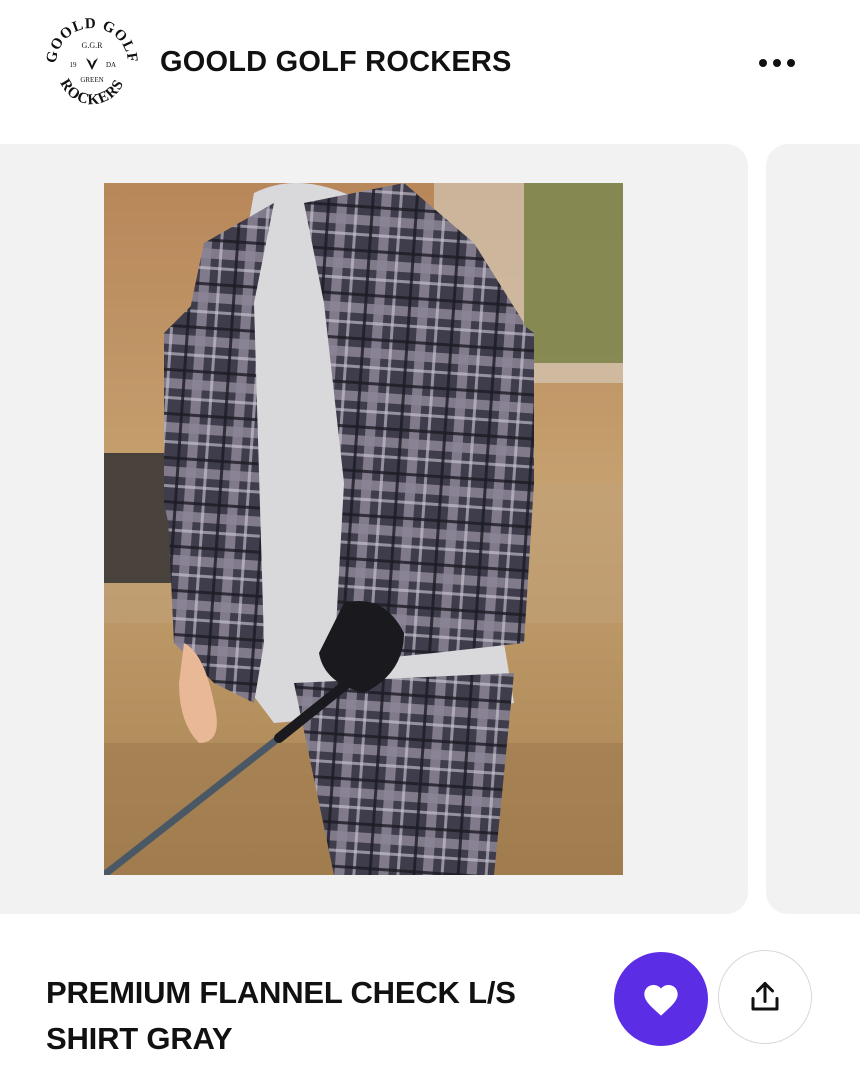 Image resolution: width=860 pixels, height=1080 pixels. Describe the element at coordinates (813, 529) in the screenshot. I see `carousel-slide-next` at that location.